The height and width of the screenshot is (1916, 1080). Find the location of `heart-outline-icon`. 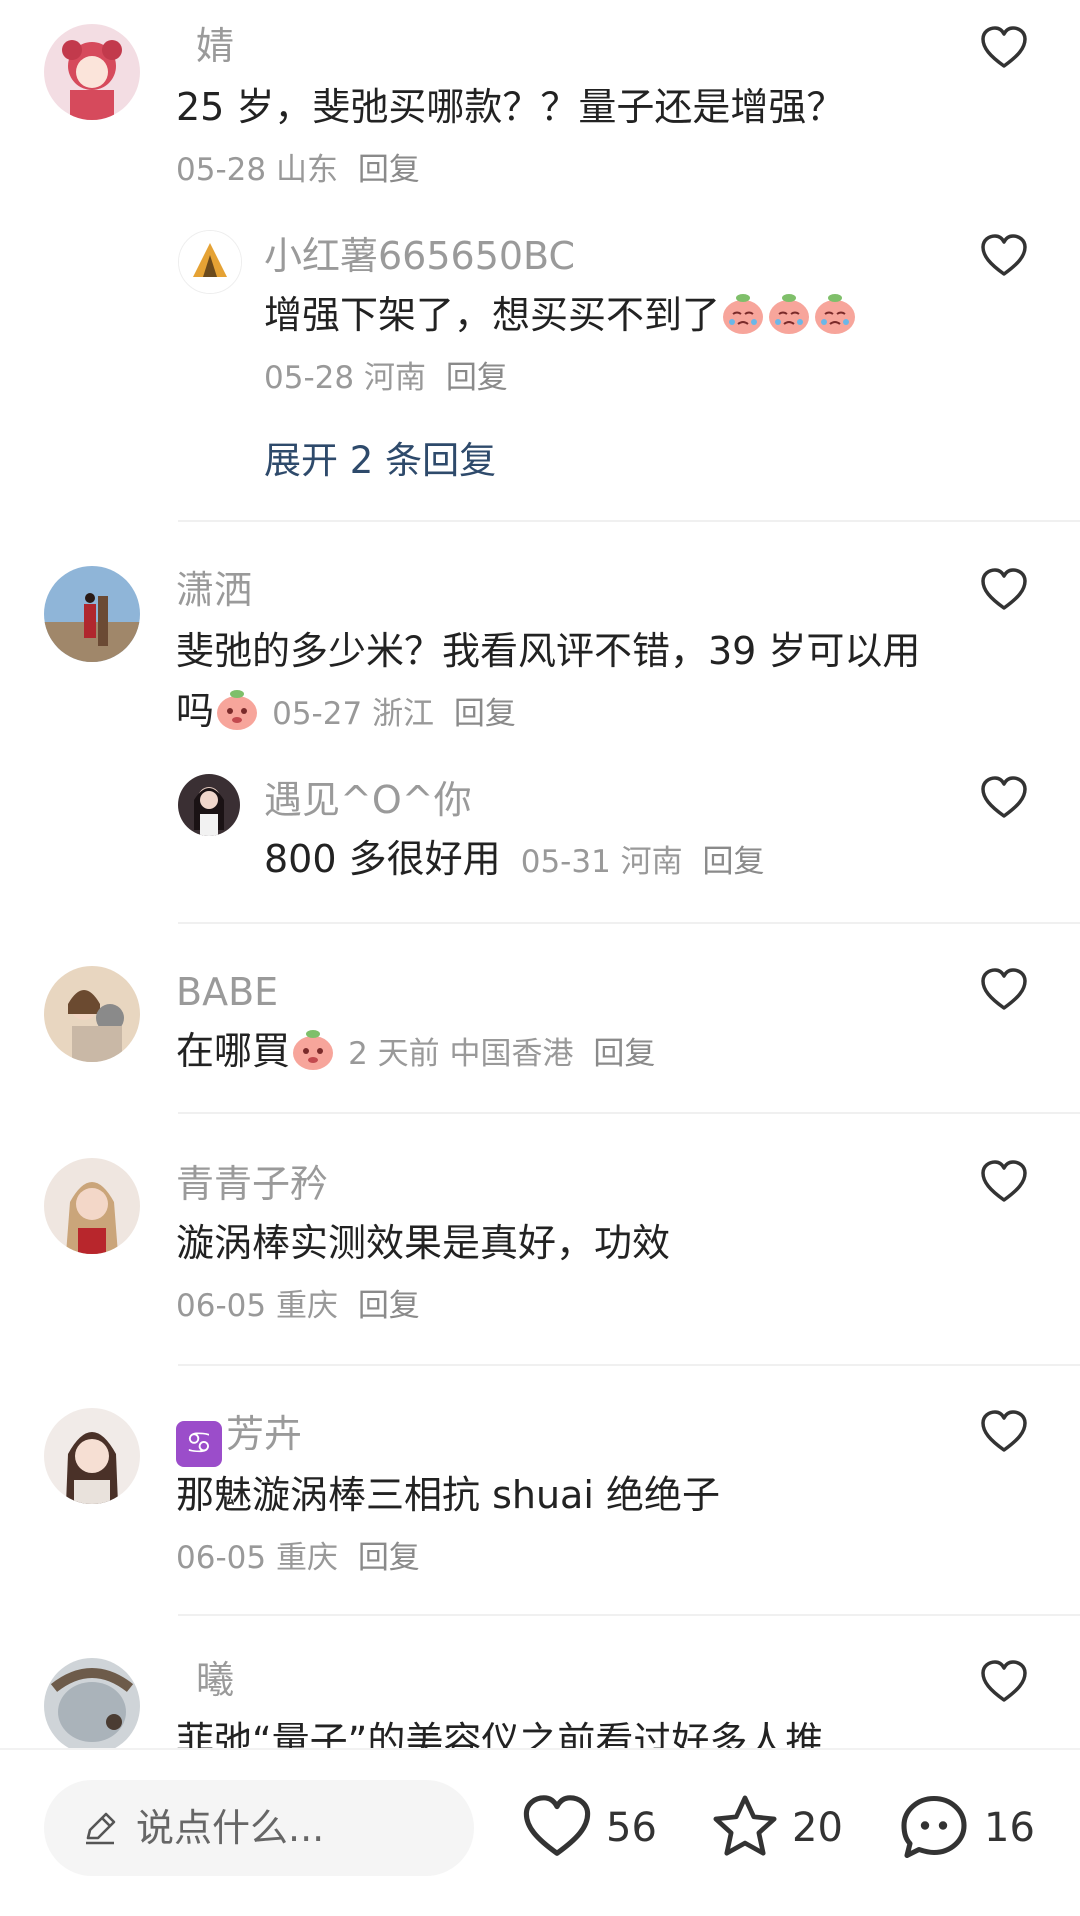

heart-outline-icon is located at coordinates (557, 1825).